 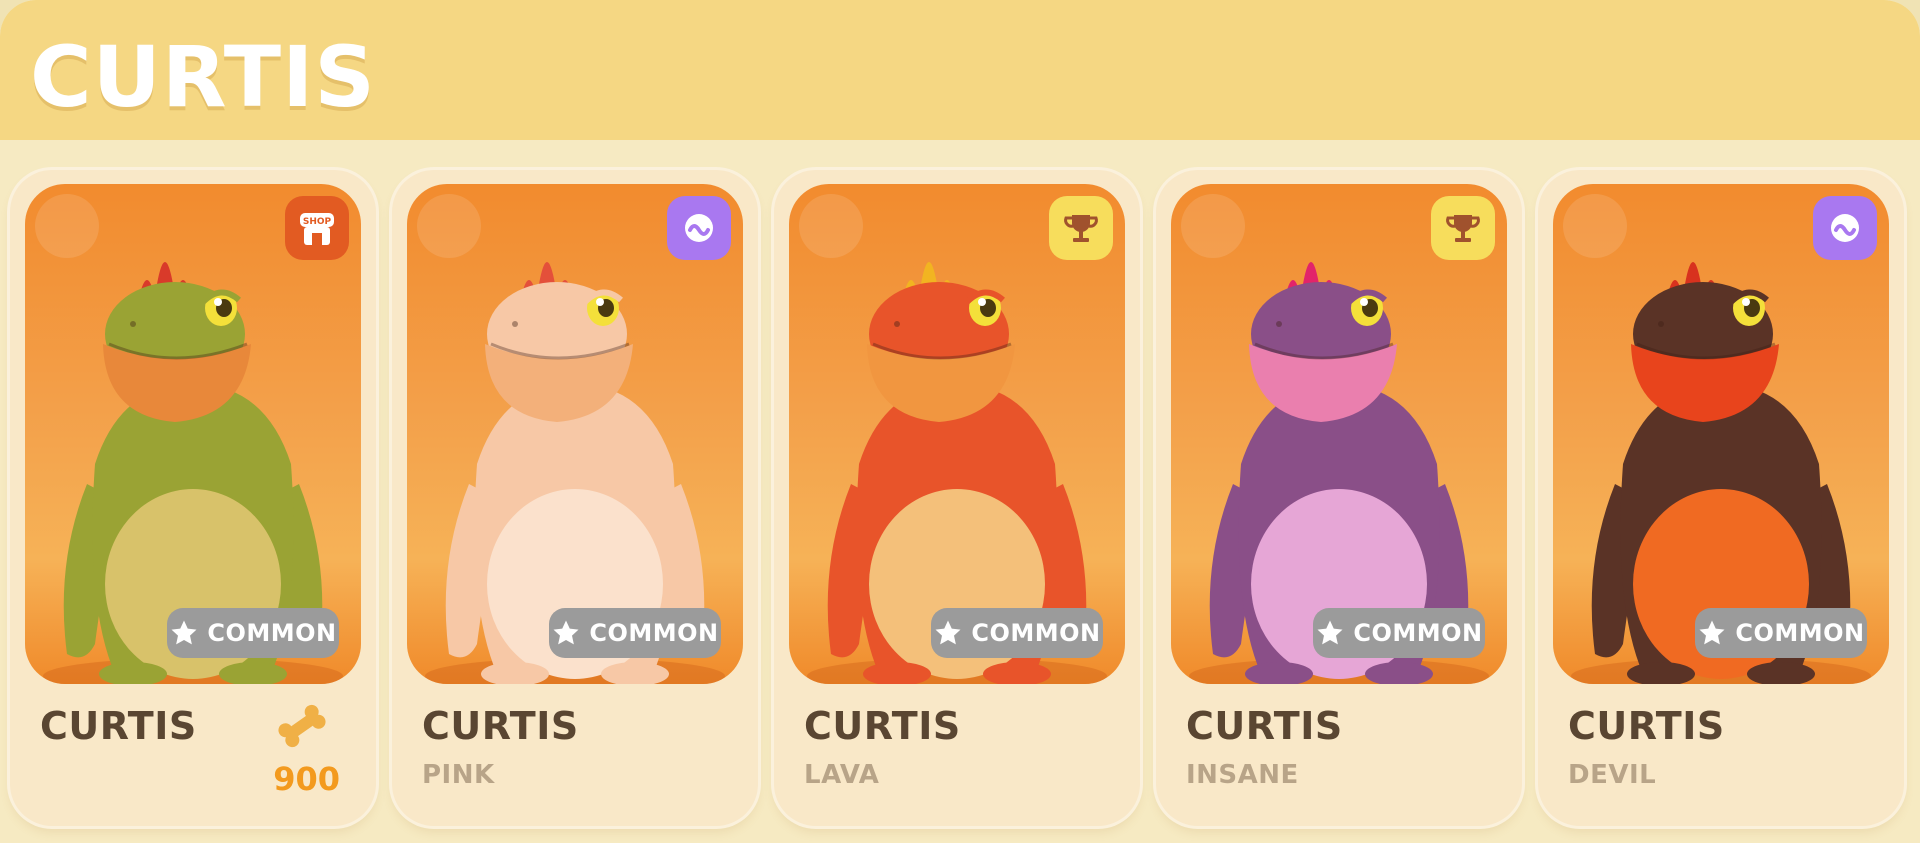 I want to click on costume-card: COMMON CURTIS INSANE, so click(x=1339, y=498).